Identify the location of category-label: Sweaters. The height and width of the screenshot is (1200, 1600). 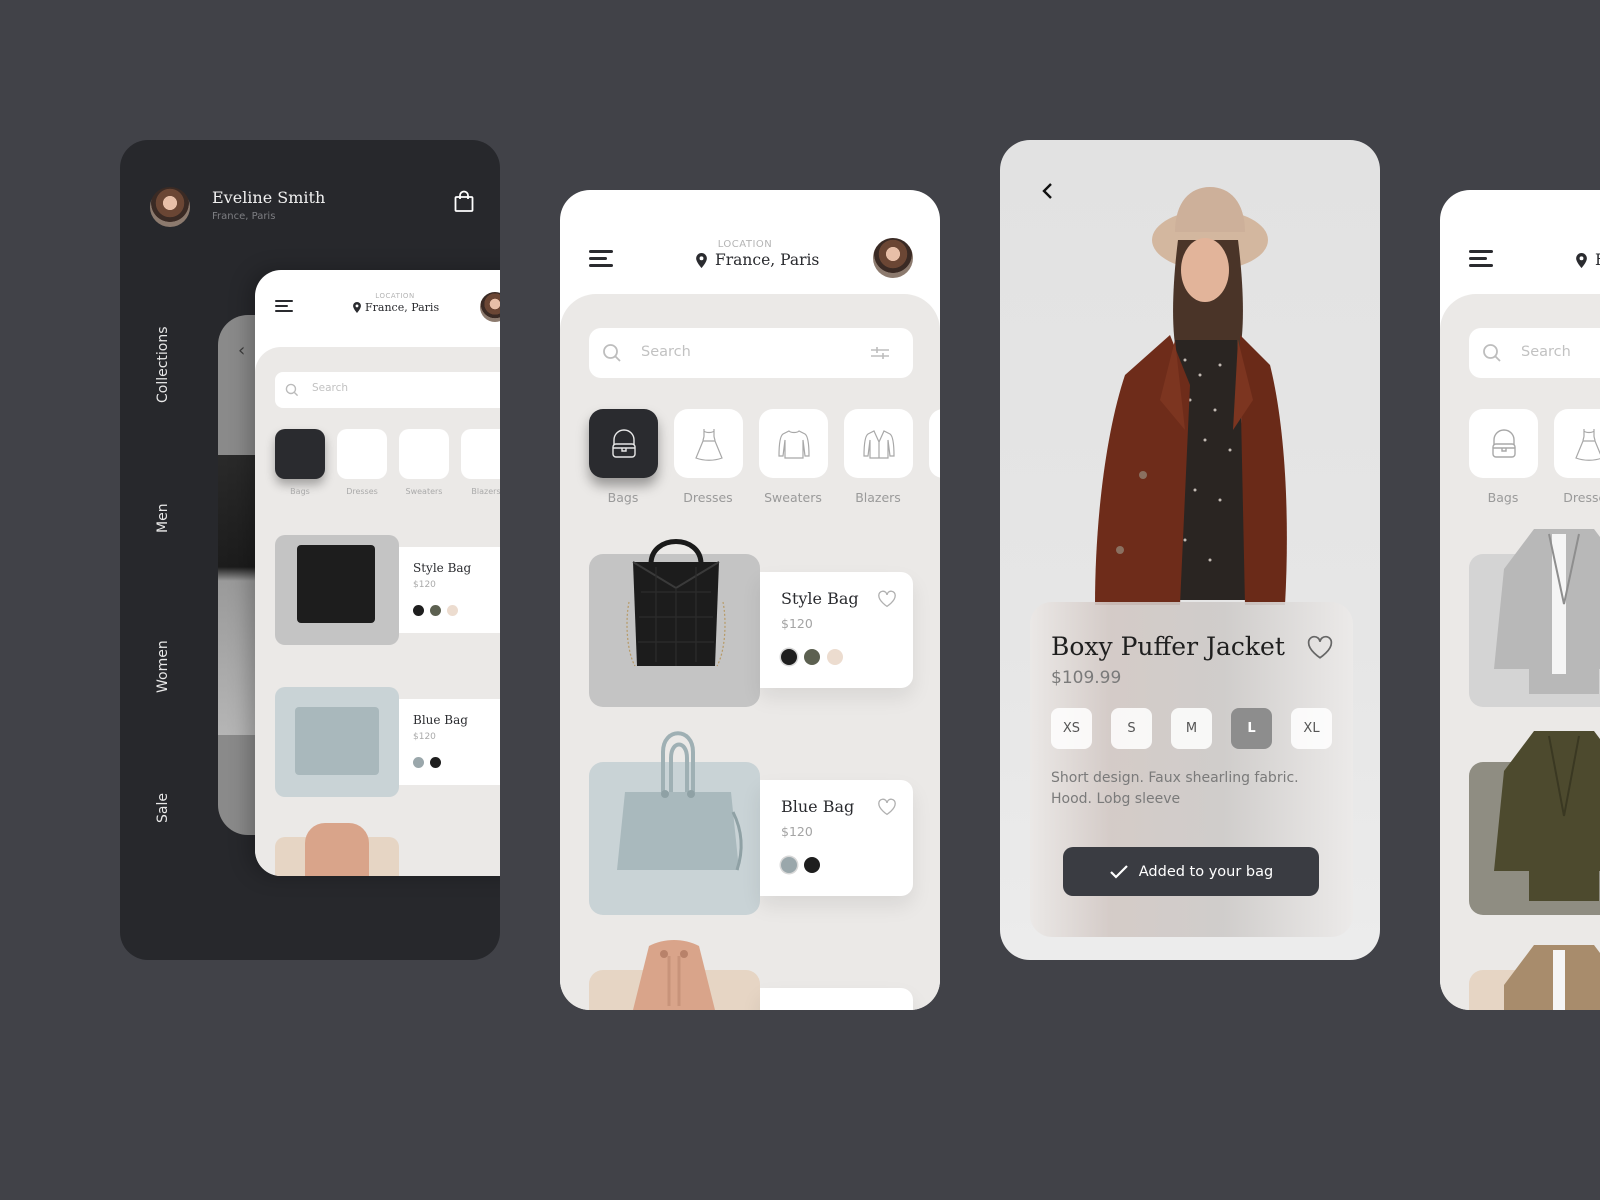
(424, 491).